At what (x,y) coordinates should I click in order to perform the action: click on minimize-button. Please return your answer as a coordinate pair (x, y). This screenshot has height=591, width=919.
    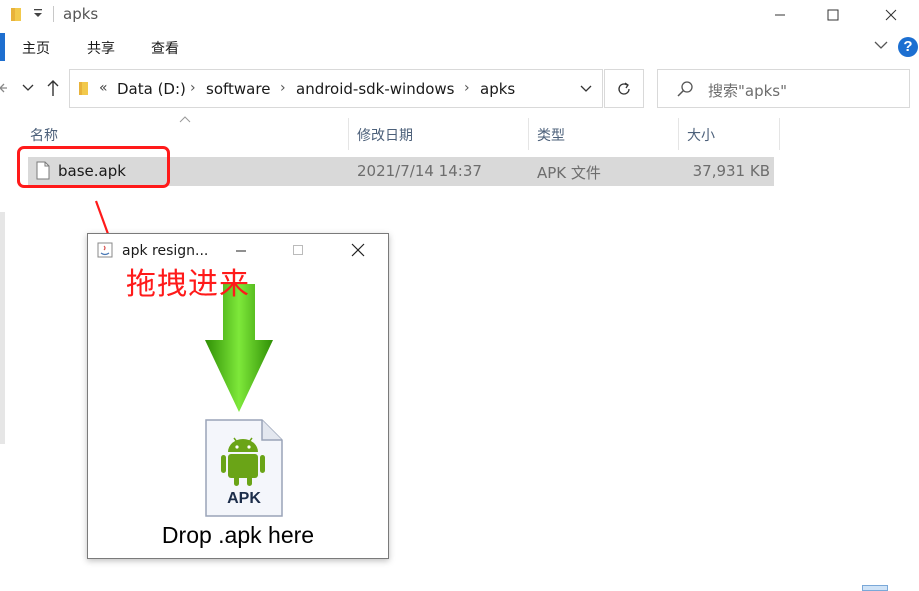
    Looking at the image, I should click on (780, 15).